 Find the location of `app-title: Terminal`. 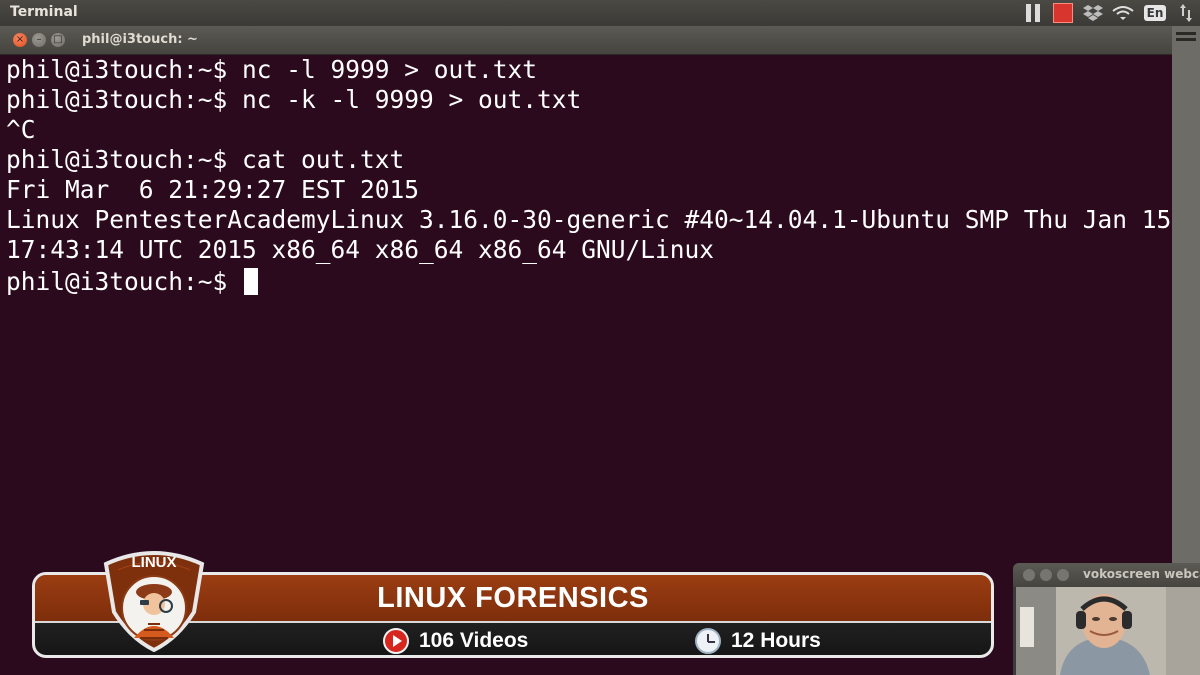

app-title: Terminal is located at coordinates (44, 12).